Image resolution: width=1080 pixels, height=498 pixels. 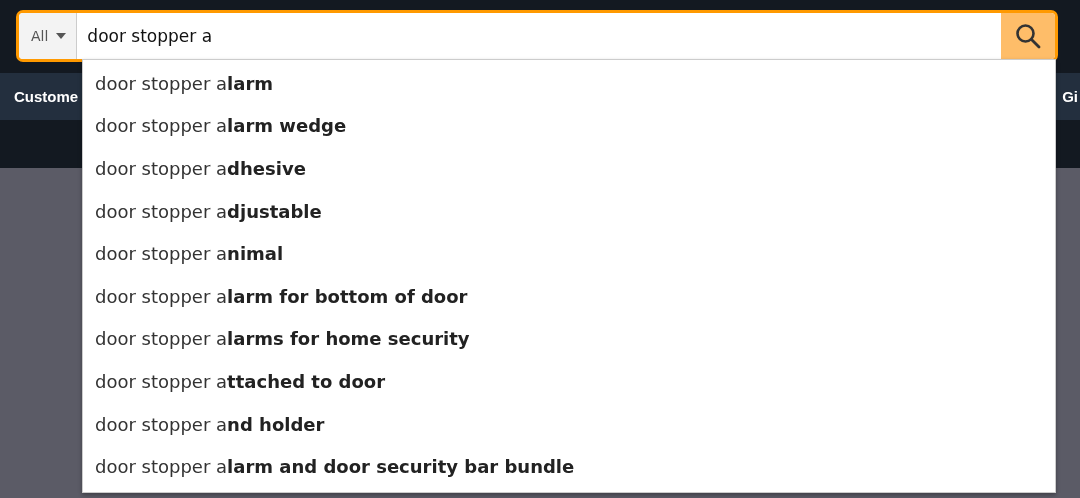 I want to click on search-suggestion: door stopper adhesive, so click(x=569, y=168).